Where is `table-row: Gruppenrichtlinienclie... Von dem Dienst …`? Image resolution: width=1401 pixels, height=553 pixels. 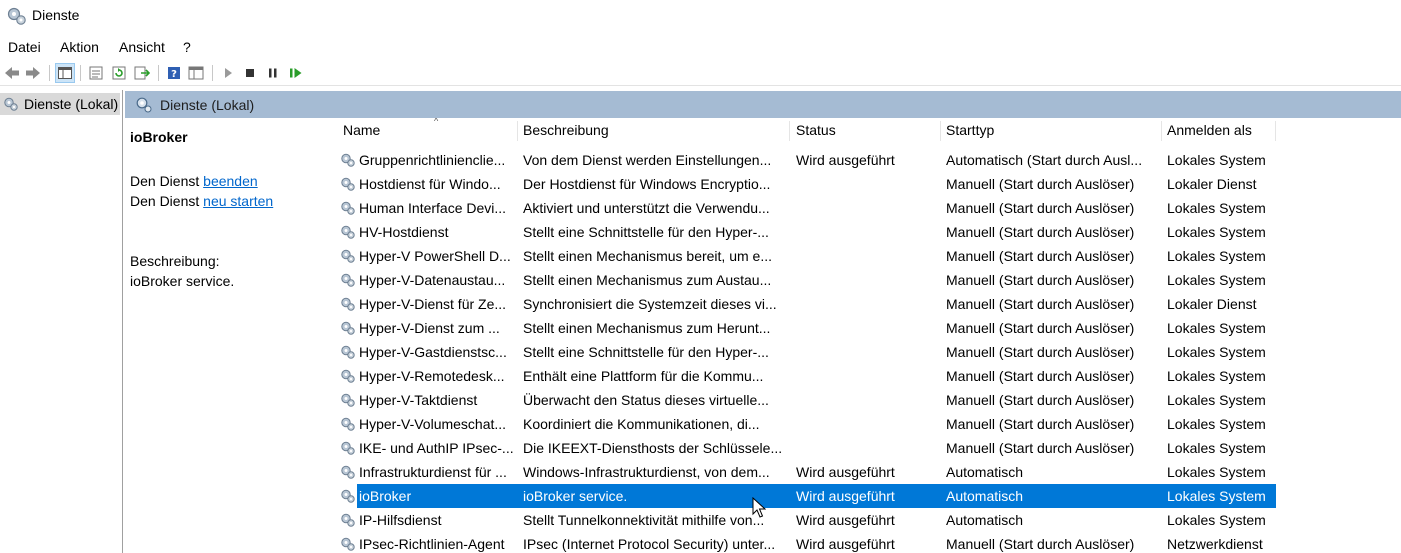
table-row: Gruppenrichtlinienclie... Von dem Dienst … is located at coordinates (864, 160).